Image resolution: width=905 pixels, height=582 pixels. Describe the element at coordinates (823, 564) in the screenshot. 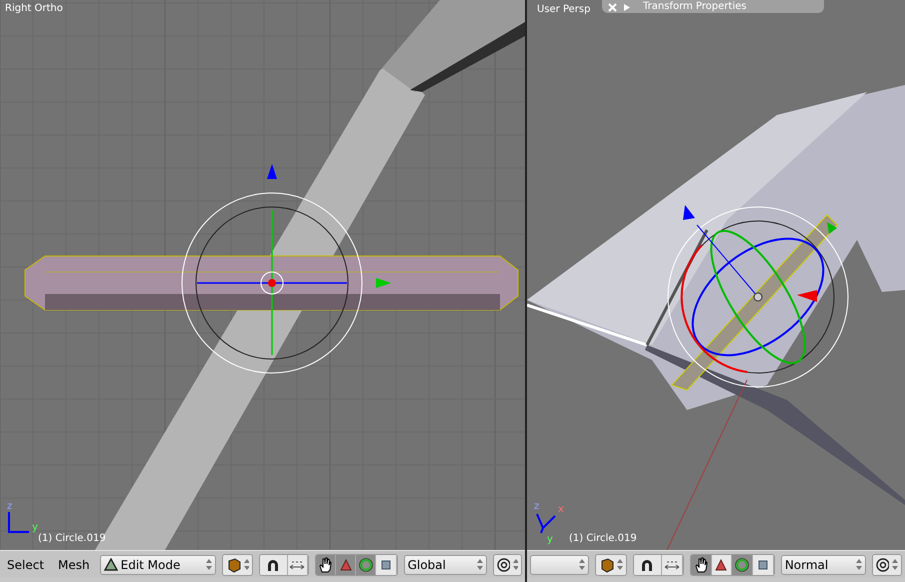

I see `orientation-dropdown: Normal` at that location.